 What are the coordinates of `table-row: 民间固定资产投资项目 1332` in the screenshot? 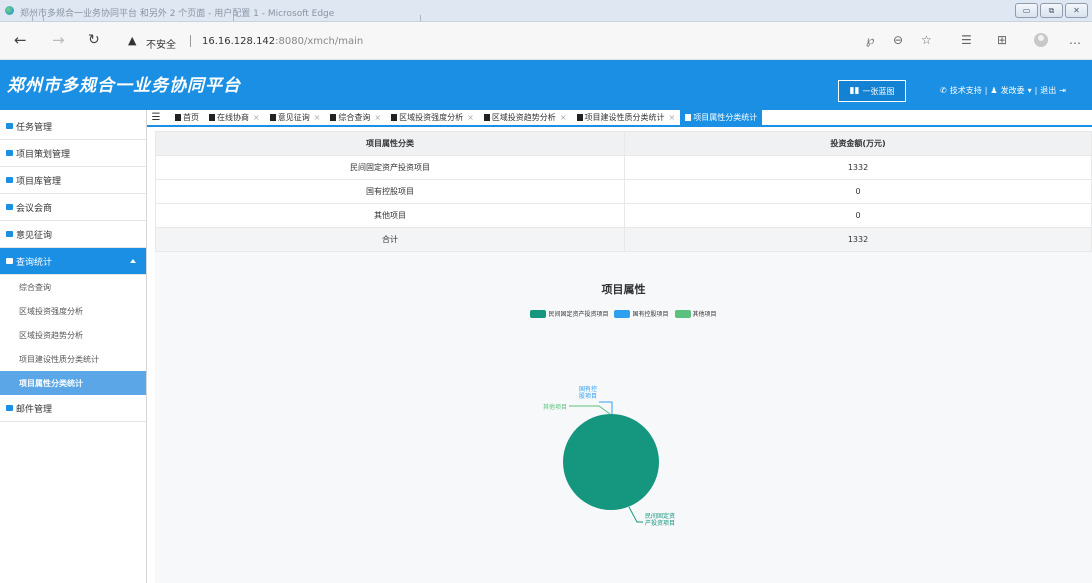 It's located at (623, 167).